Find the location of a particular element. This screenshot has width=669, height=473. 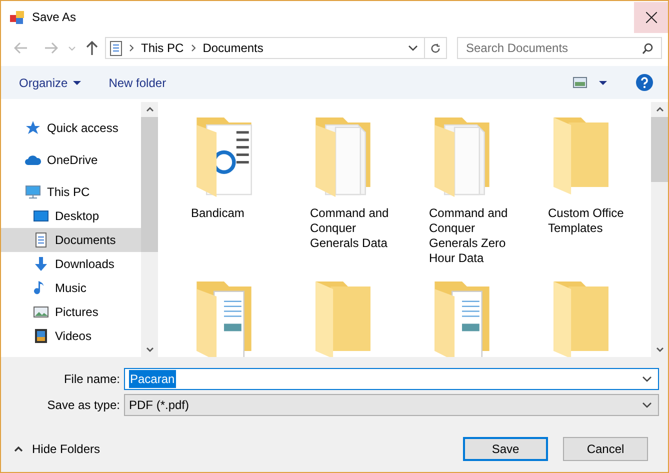

dialog-button: Cancel is located at coordinates (605, 449).